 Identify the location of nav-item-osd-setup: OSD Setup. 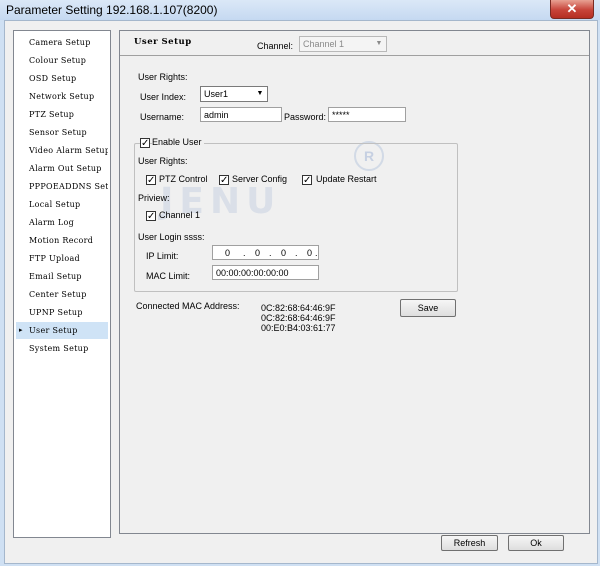
(62, 78).